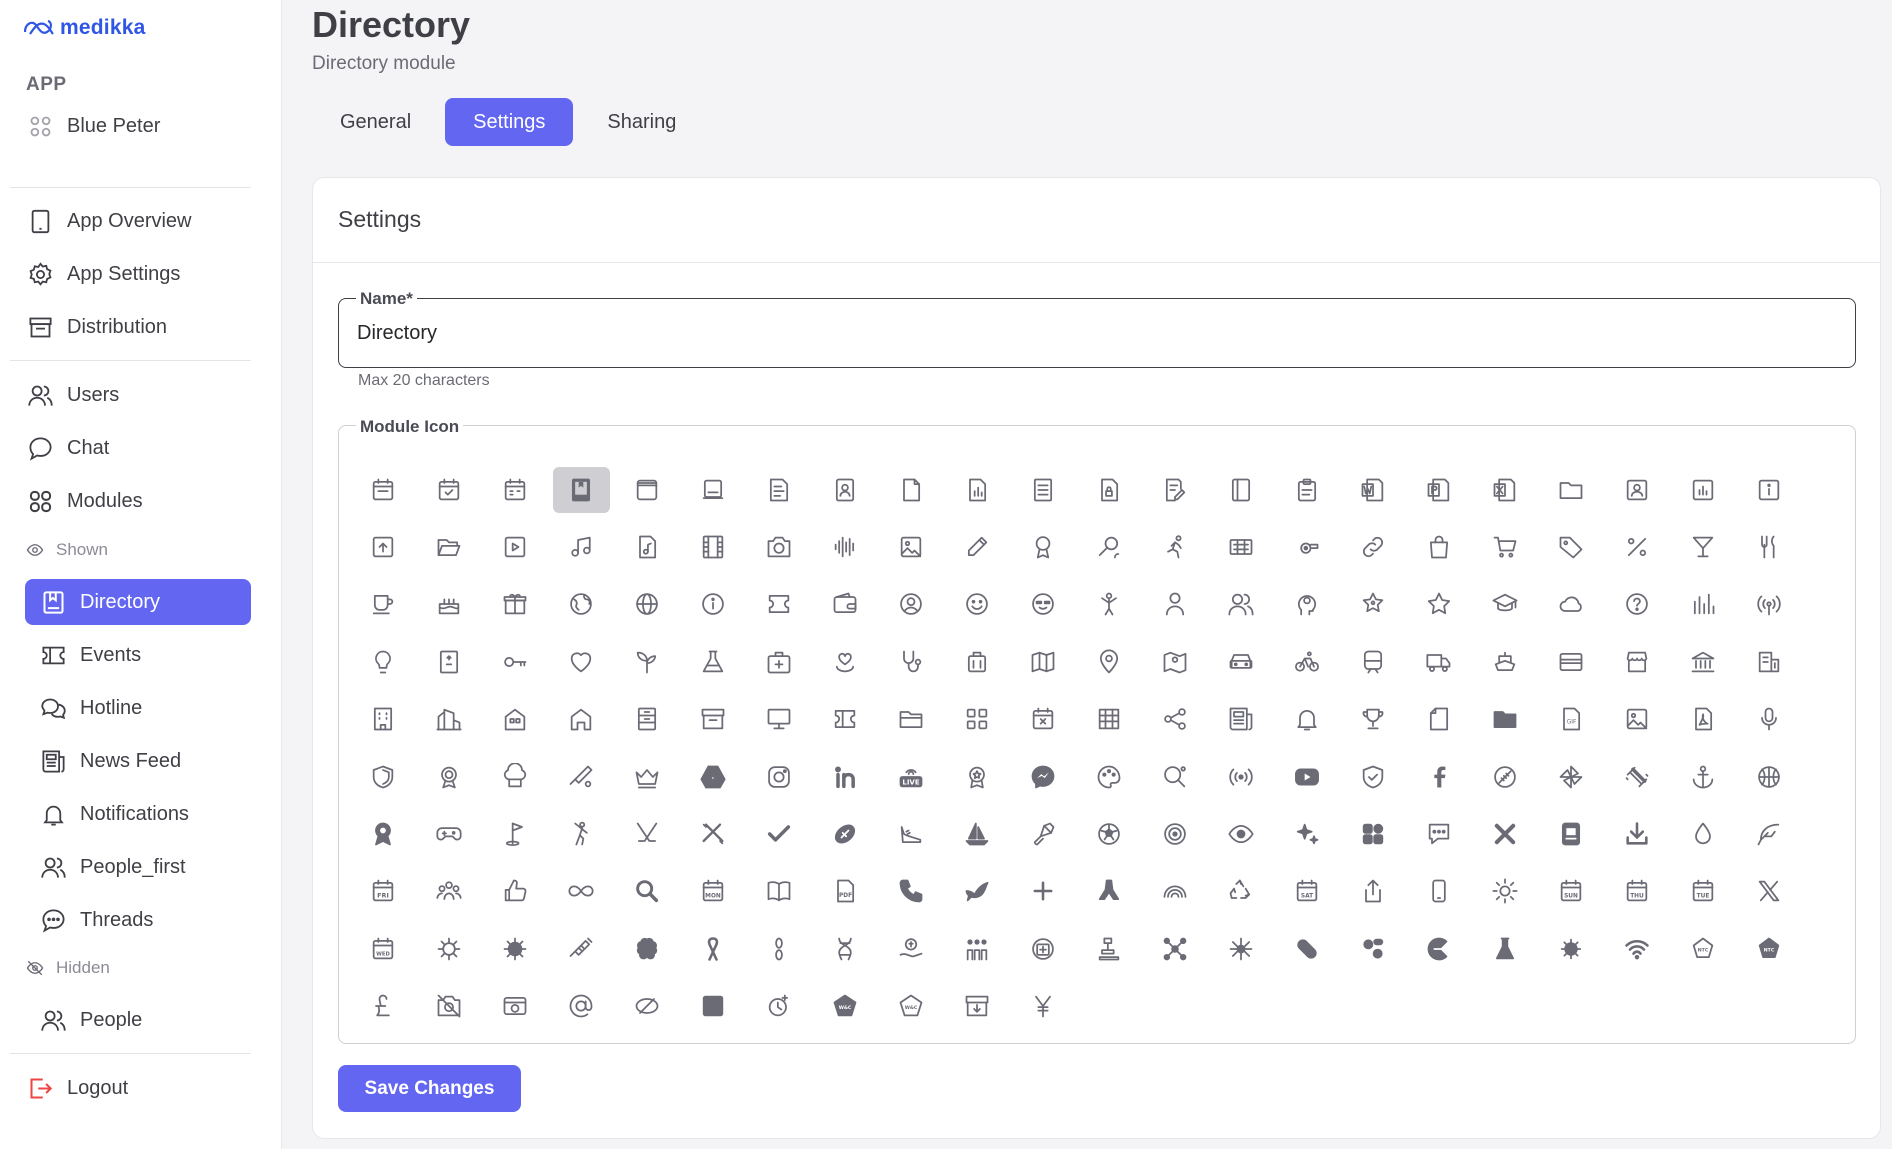 This screenshot has height=1149, width=1892. Describe the element at coordinates (138, 274) in the screenshot. I see `sidebar-item-app-settings: App Settings` at that location.